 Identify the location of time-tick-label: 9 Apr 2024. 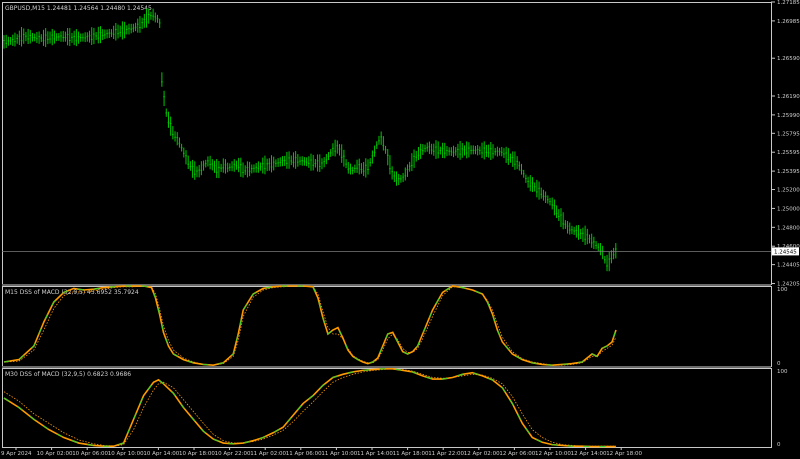
(16, 454).